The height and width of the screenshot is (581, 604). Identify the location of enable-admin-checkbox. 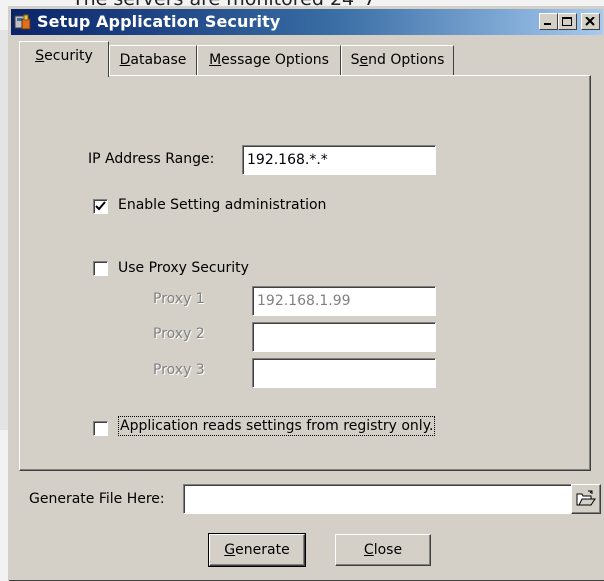
(100, 206).